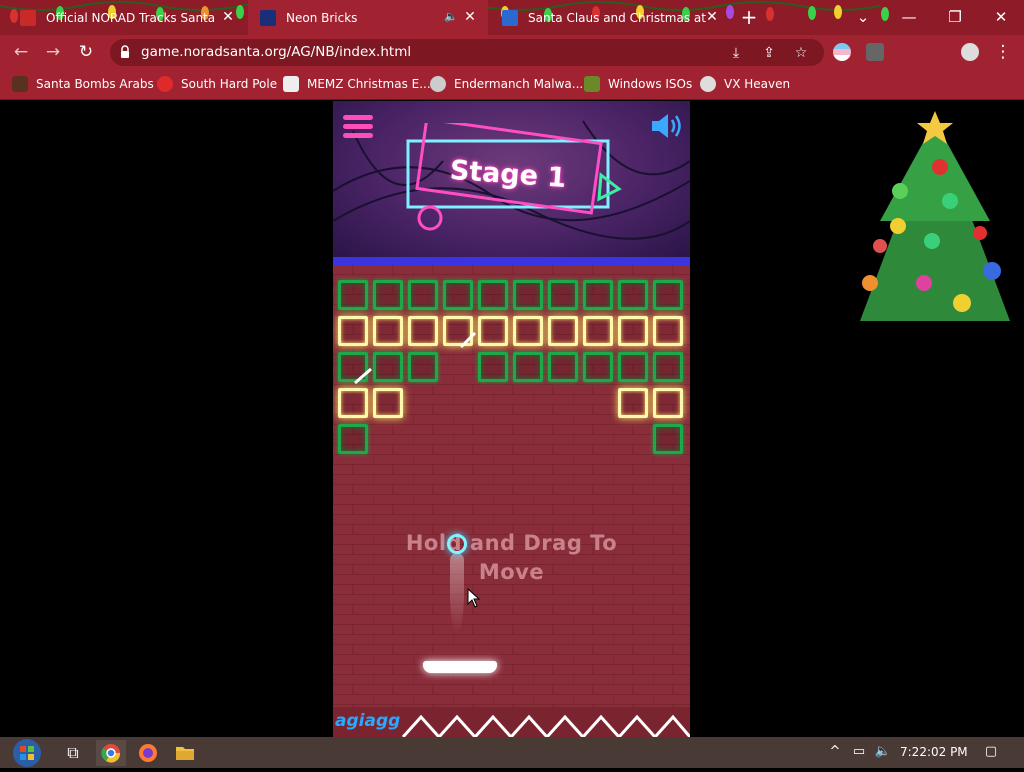 The width and height of the screenshot is (1024, 772). What do you see at coordinates (863, 17) in the screenshot?
I see `tab-search-icon: ⌄` at bounding box center [863, 17].